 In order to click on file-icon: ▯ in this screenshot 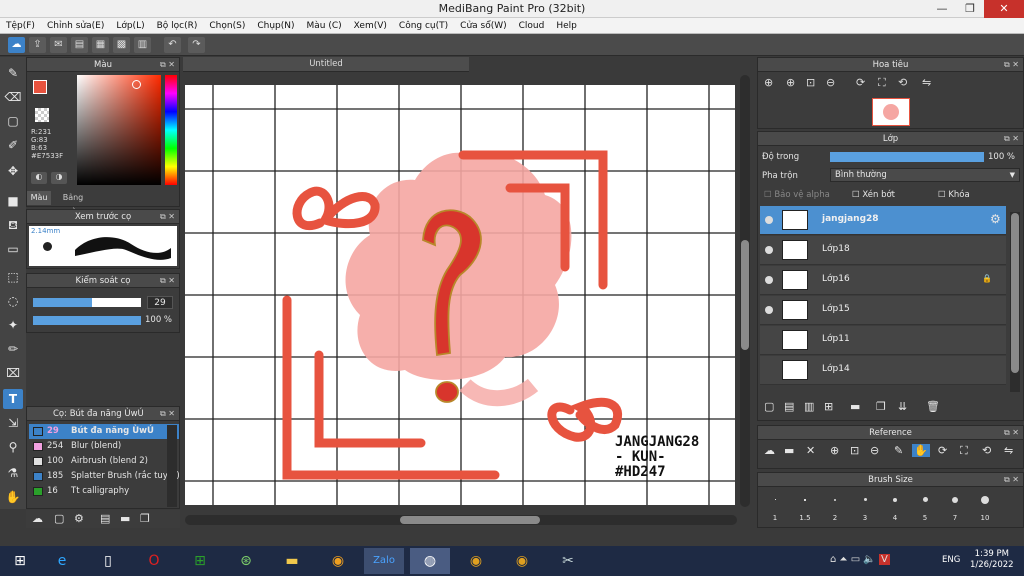, I will do `click(108, 561)`.